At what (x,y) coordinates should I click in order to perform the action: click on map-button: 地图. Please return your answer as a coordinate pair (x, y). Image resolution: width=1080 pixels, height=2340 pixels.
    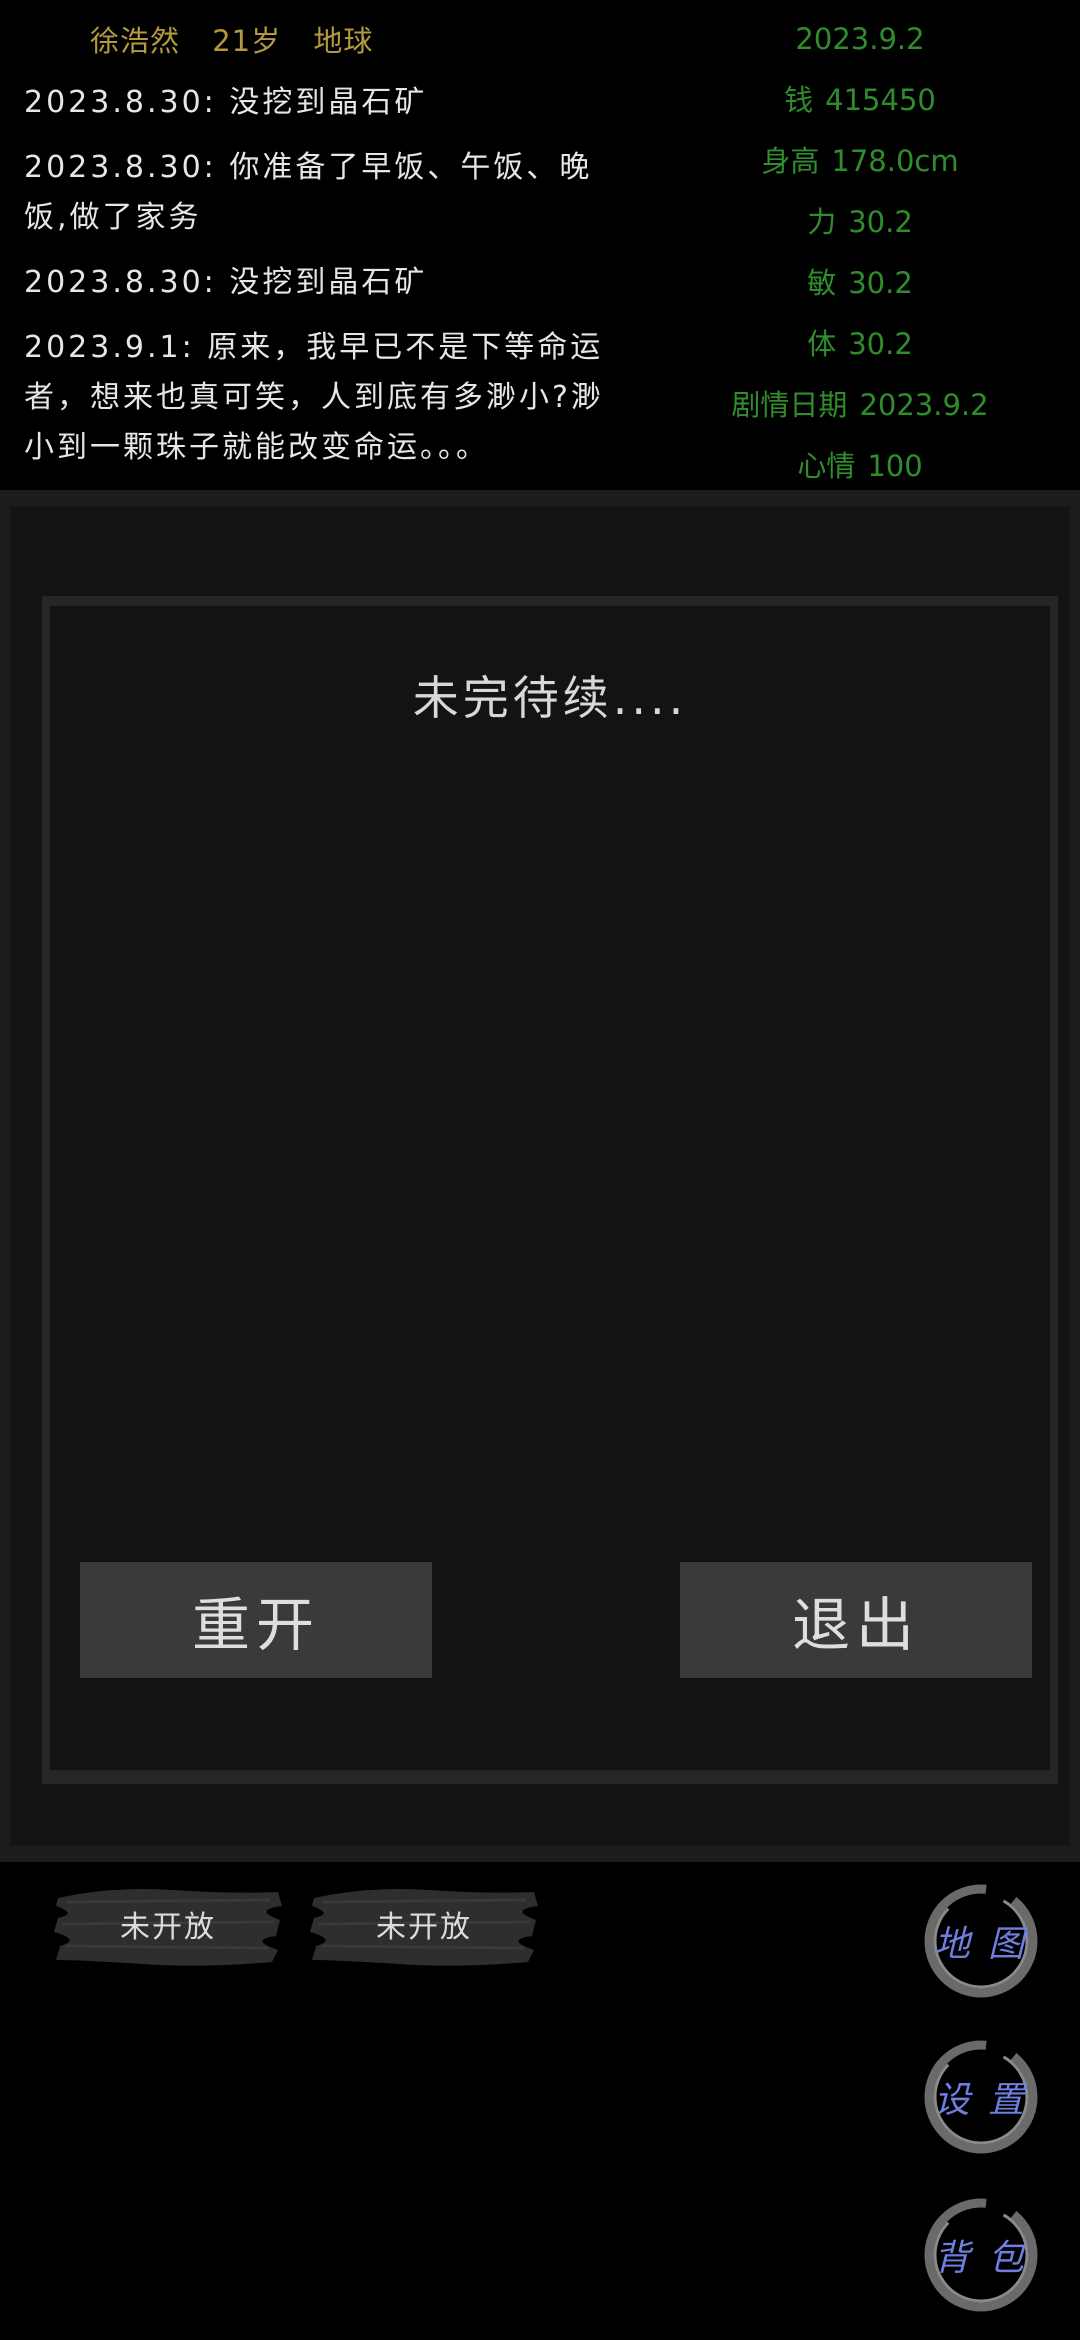
    Looking at the image, I should click on (981, 1941).